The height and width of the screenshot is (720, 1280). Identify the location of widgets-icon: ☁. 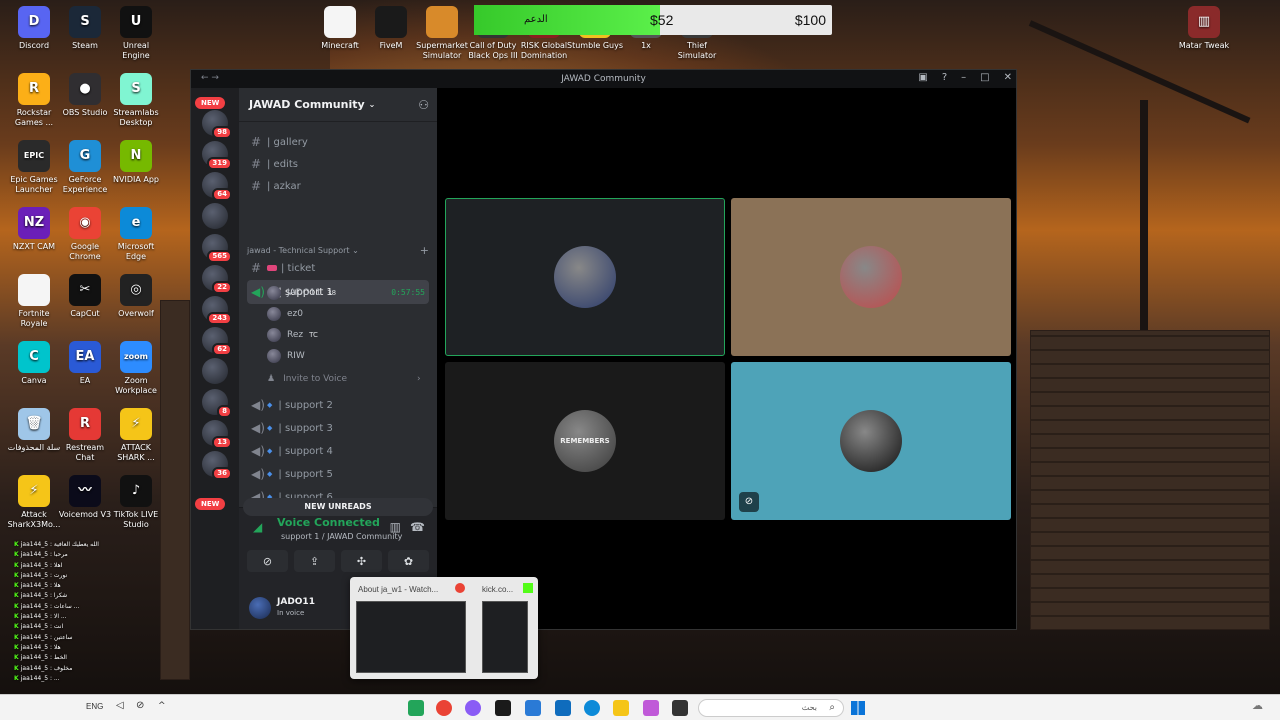
(1257, 705).